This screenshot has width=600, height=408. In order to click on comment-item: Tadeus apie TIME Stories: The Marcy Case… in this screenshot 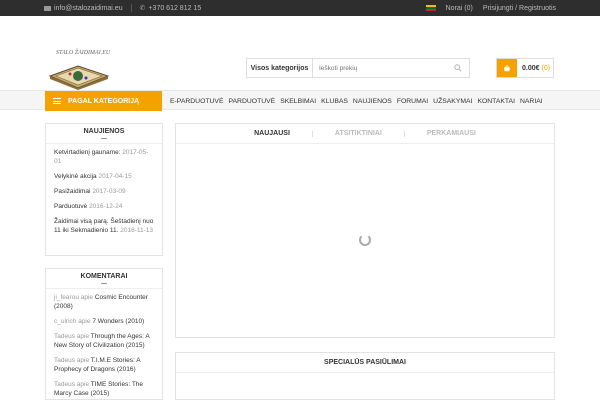, I will do `click(104, 389)`.